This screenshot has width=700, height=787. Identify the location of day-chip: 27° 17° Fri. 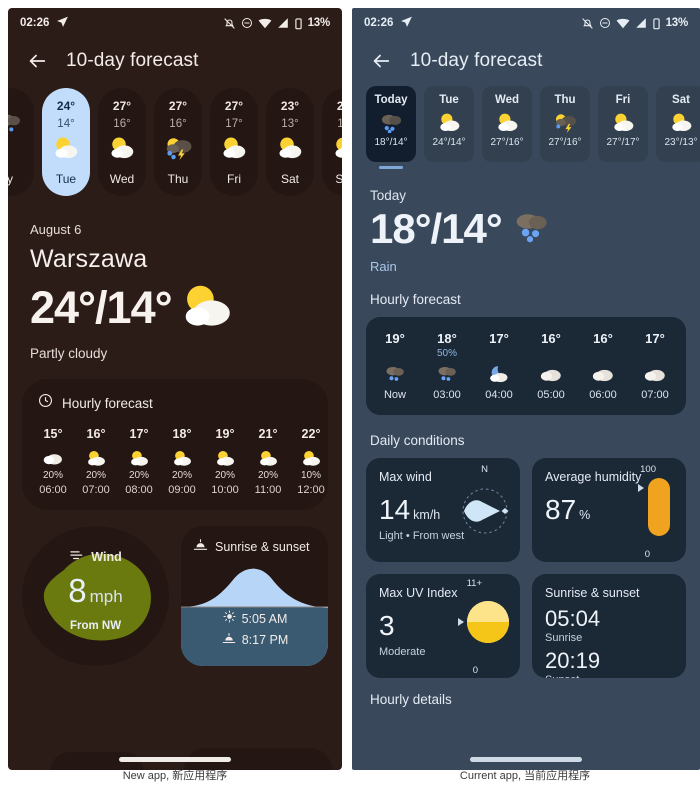
(234, 142).